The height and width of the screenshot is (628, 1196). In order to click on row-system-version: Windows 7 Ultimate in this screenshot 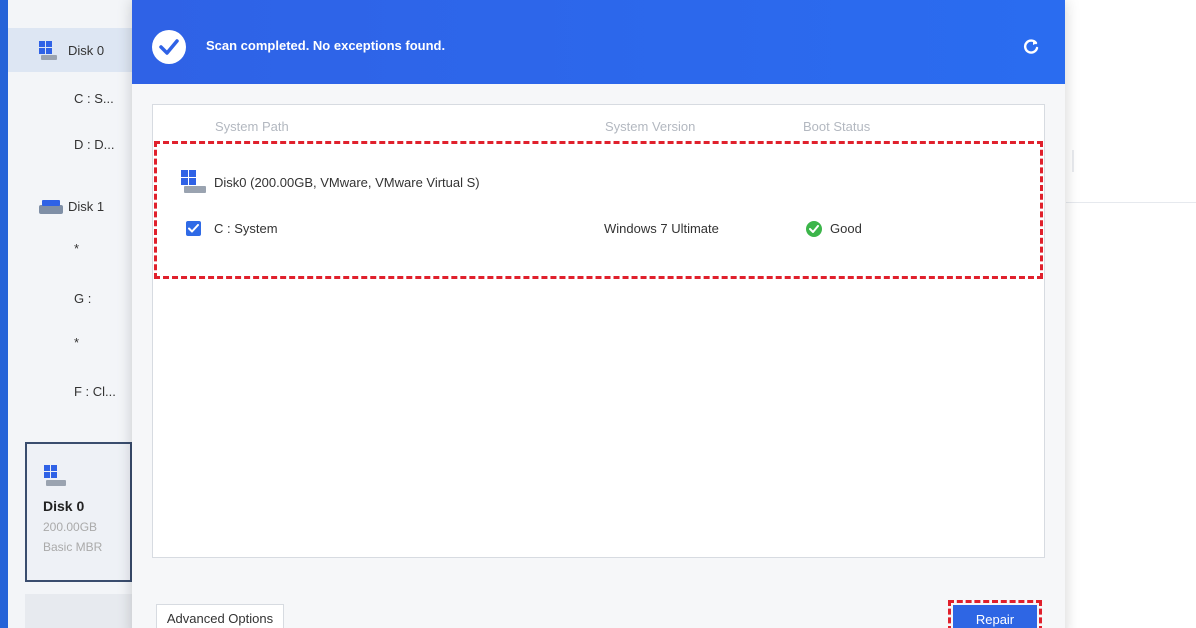, I will do `click(661, 228)`.